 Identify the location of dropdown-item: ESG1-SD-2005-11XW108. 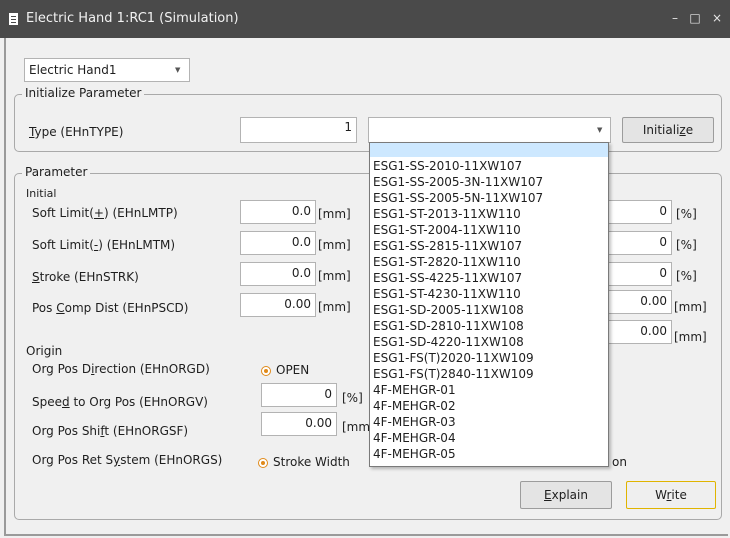
(448, 310).